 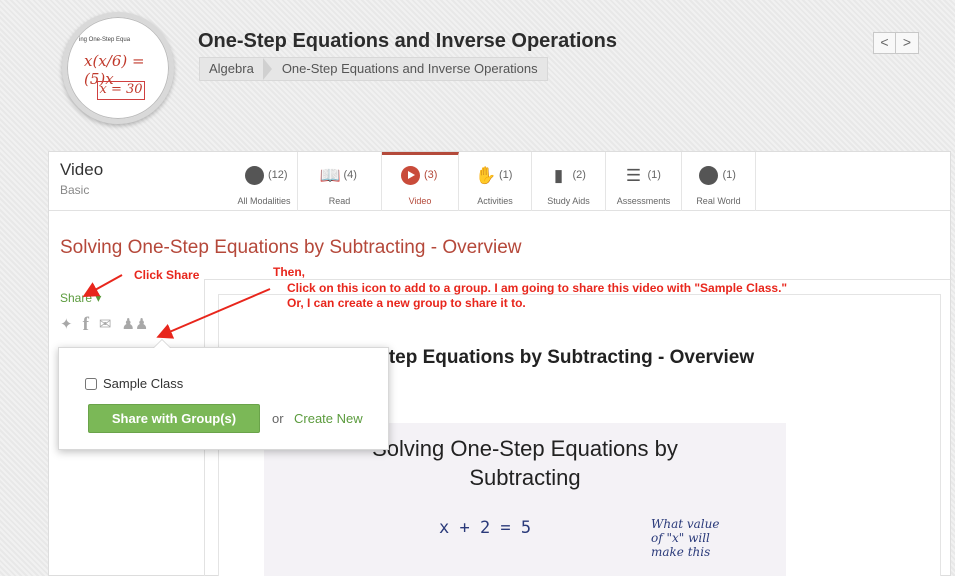 I want to click on concept-pager: < >, so click(x=896, y=43).